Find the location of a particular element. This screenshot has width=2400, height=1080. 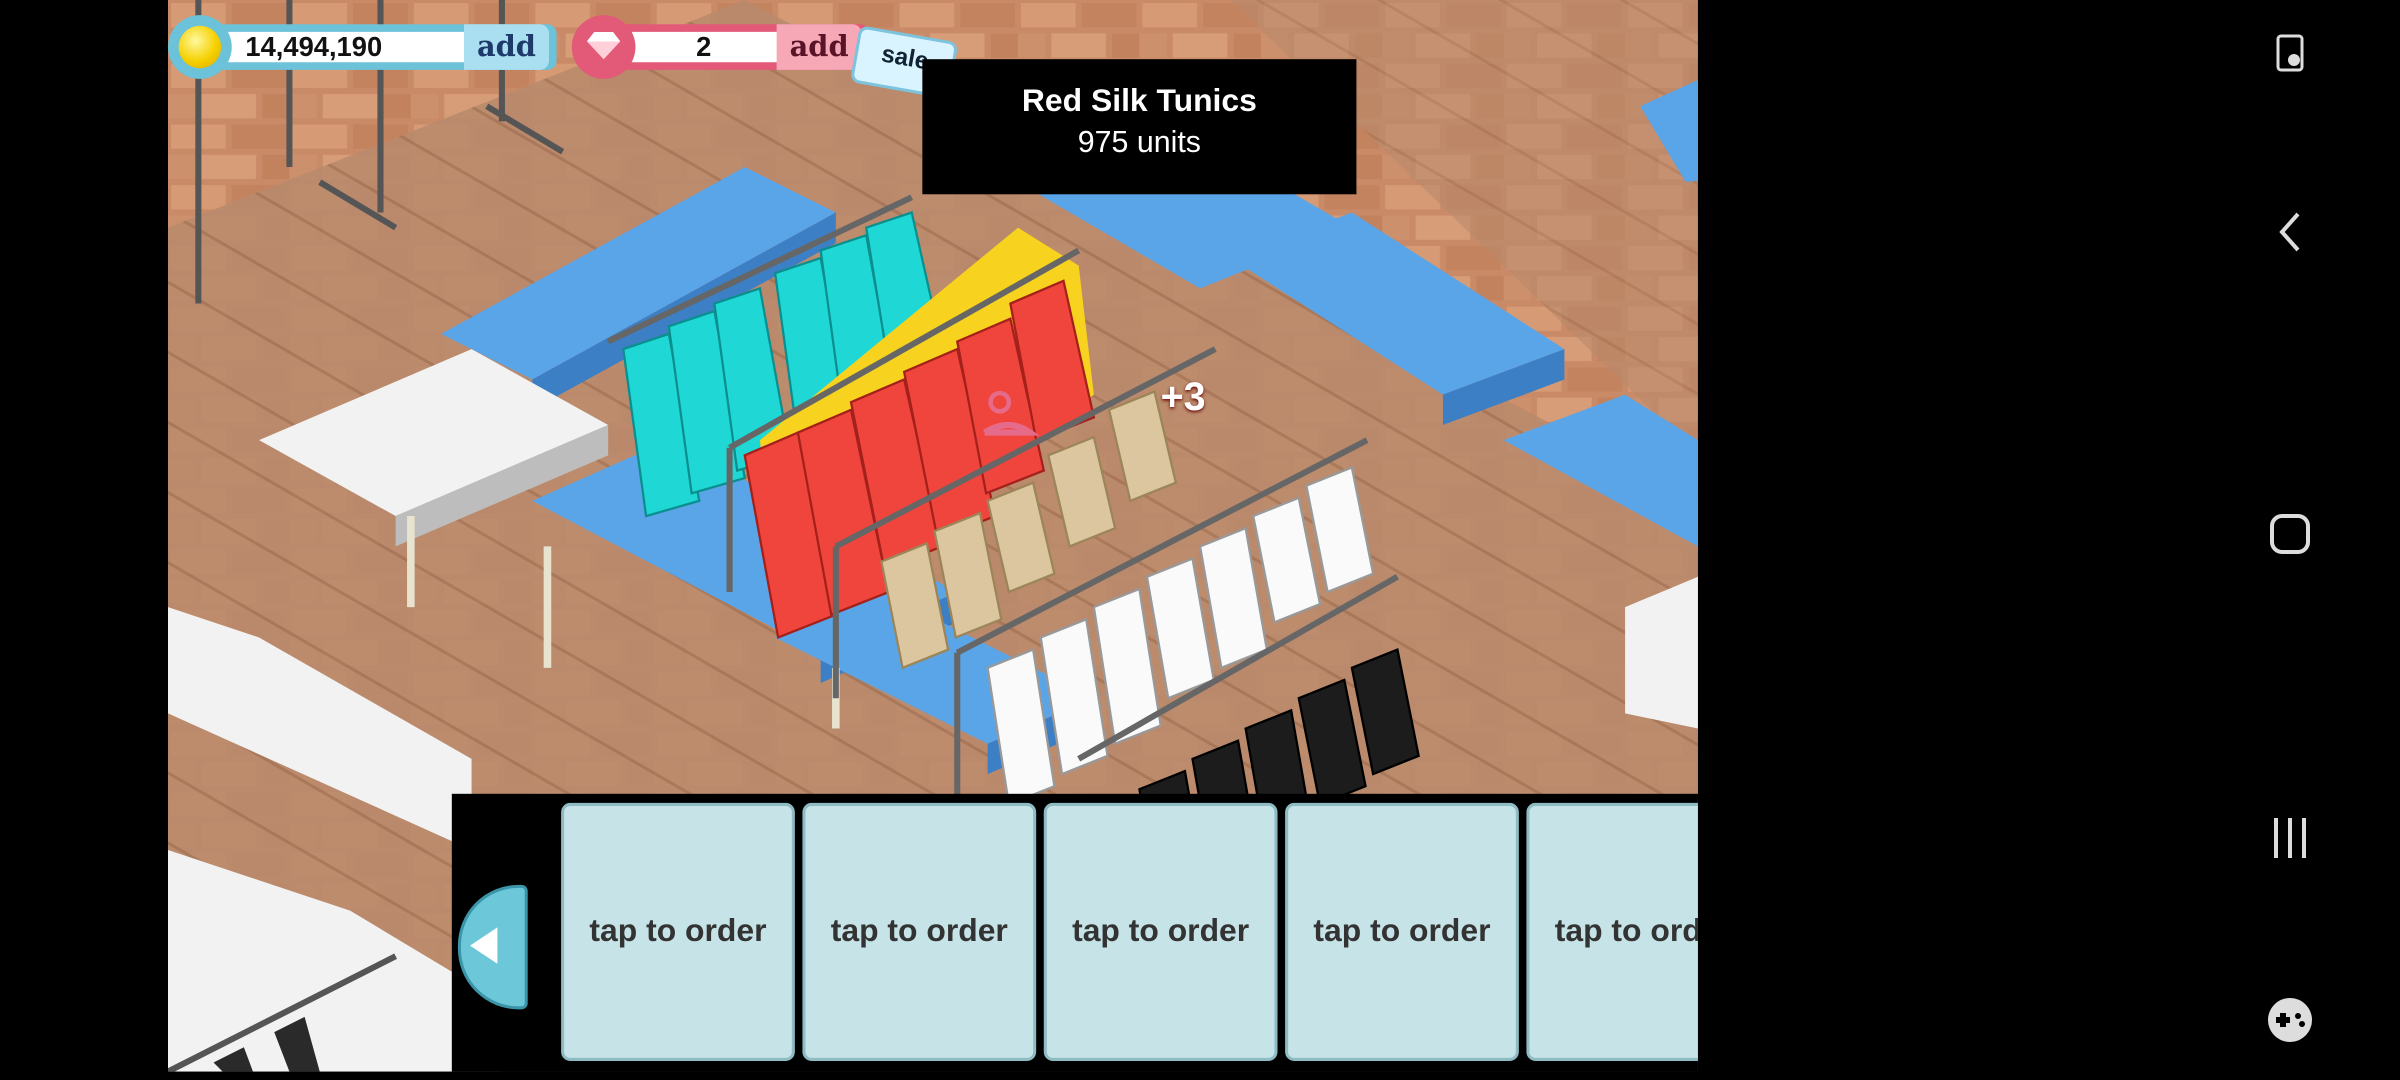

gem-amount: 2 is located at coordinates (704, 47).